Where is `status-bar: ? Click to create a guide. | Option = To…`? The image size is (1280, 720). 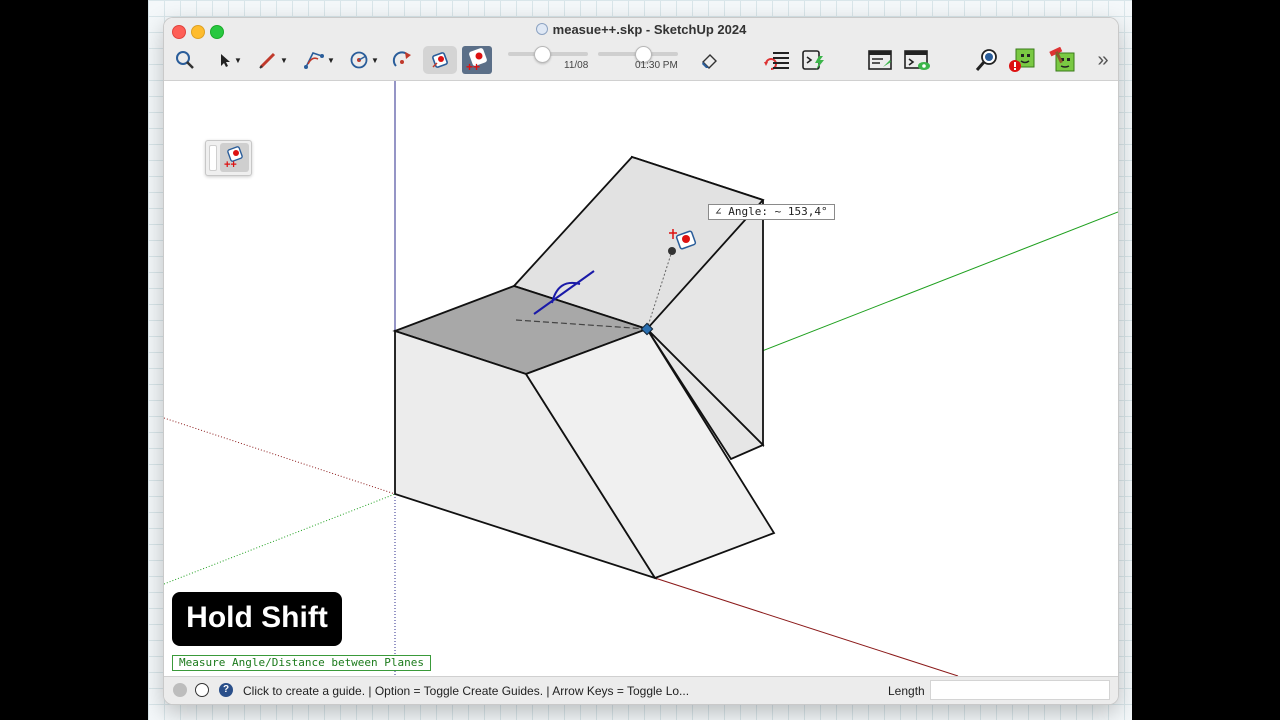 status-bar: ? Click to create a guide. | Option = To… is located at coordinates (641, 690).